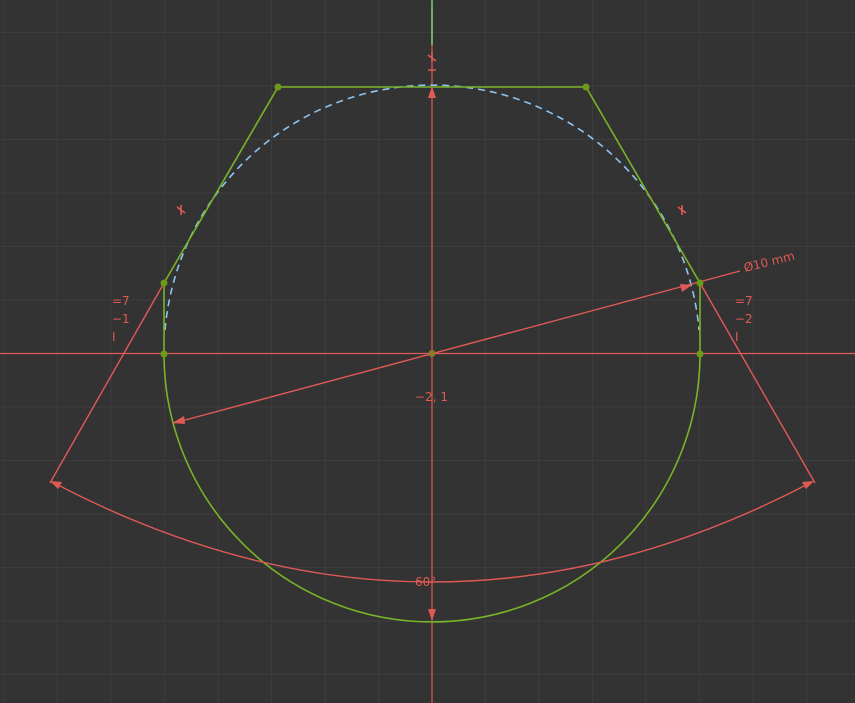  What do you see at coordinates (178, 420) in the screenshot?
I see `diameter-arrow-left` at bounding box center [178, 420].